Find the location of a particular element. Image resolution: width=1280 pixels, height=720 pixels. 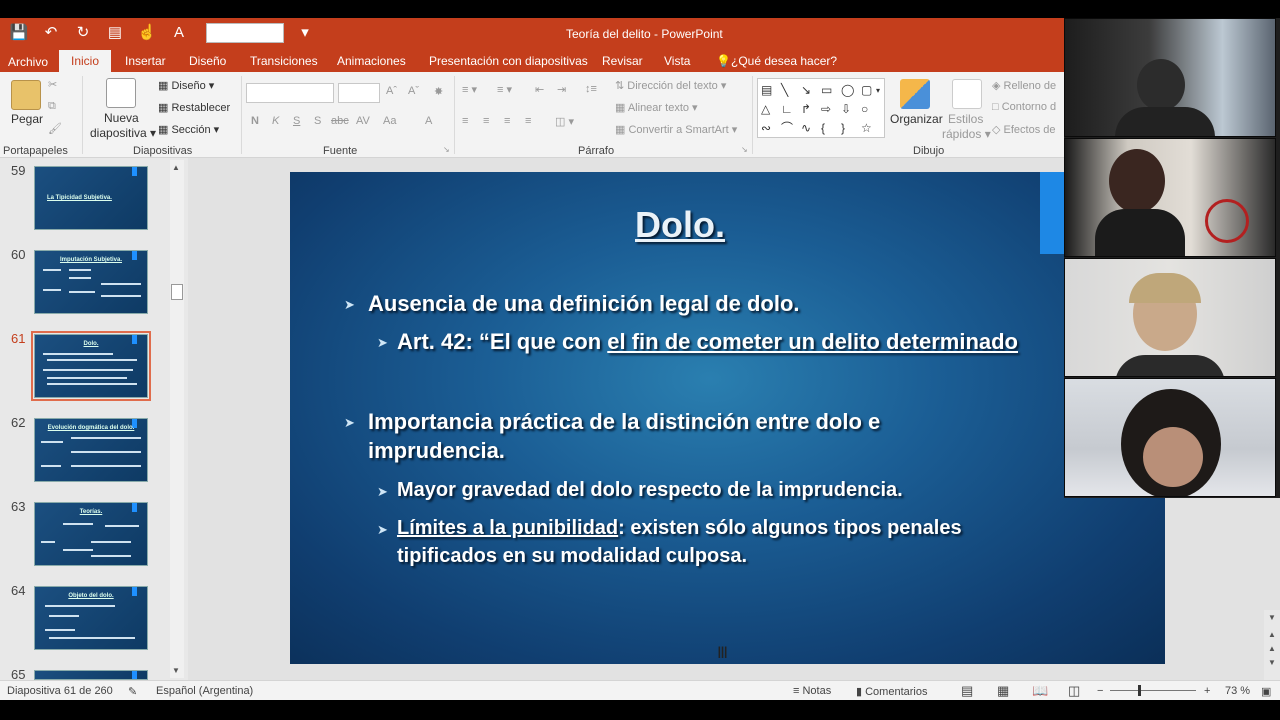

tab-animaciones: Animaciones is located at coordinates (371, 61).